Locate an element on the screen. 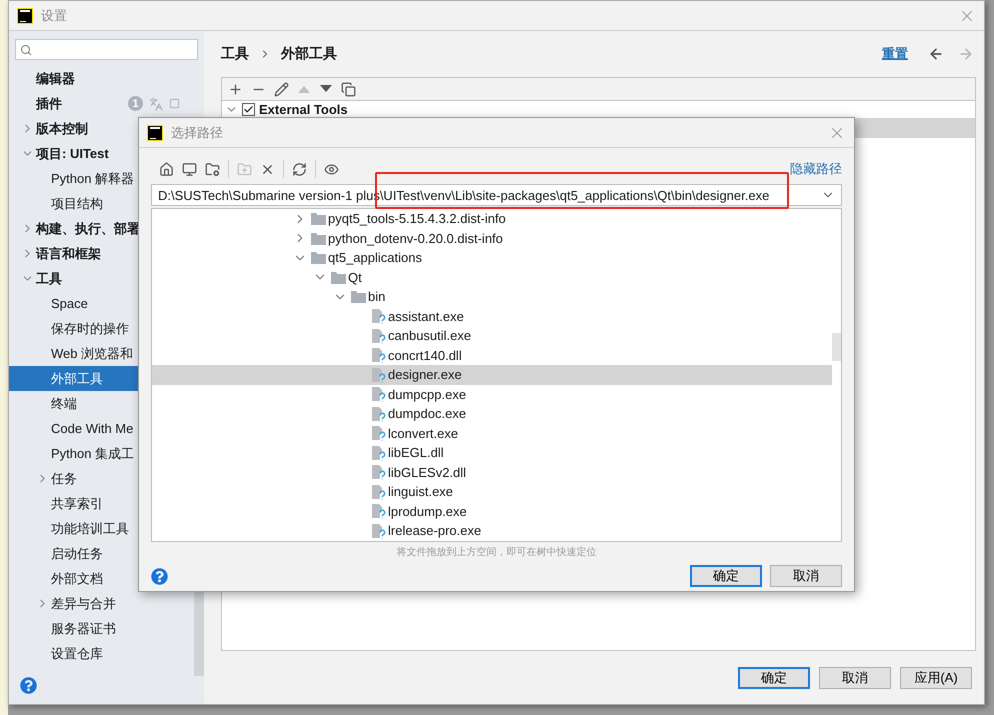 This screenshot has width=994, height=715. breadcrumb-item: 外部工具 is located at coordinates (309, 54).